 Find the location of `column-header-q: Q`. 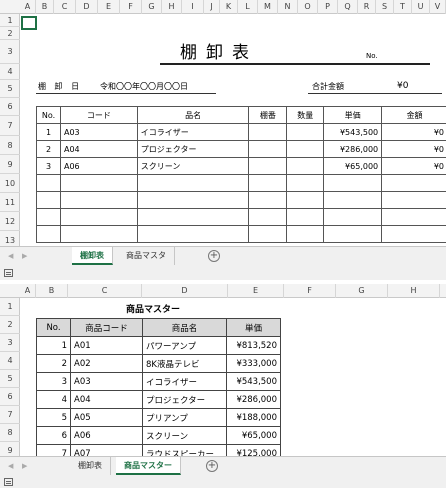

column-header-q: Q is located at coordinates (348, 7).